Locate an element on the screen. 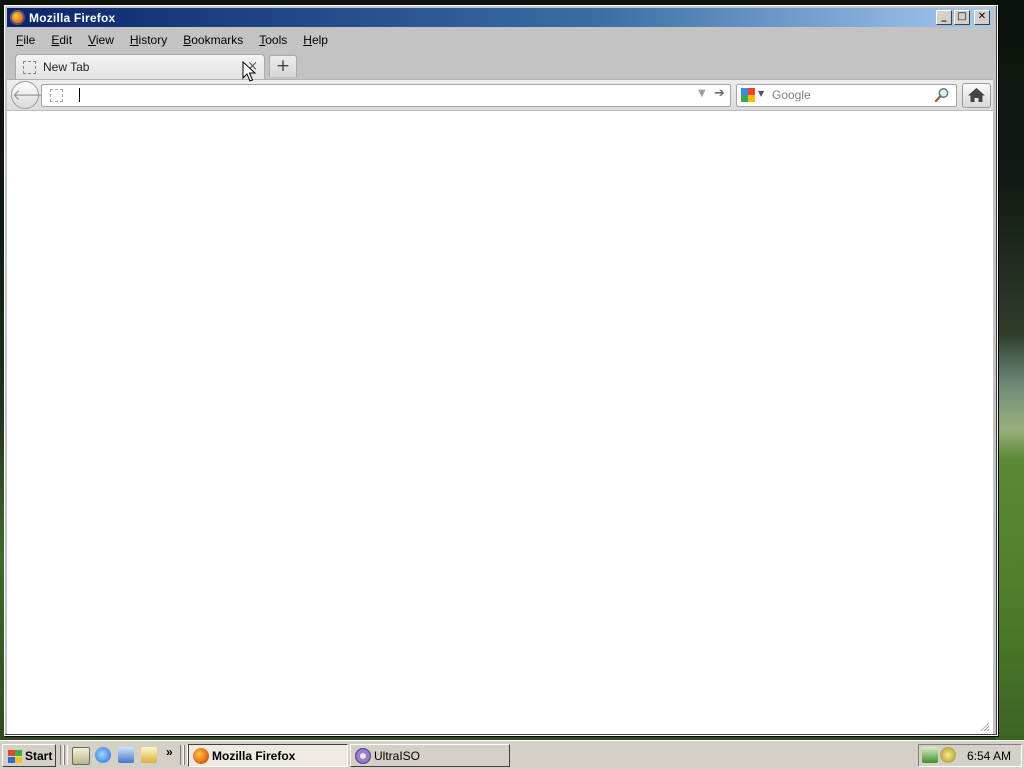 Image resolution: width=1024 pixels, height=769 pixels. close-window-button: ✕ is located at coordinates (982, 17).